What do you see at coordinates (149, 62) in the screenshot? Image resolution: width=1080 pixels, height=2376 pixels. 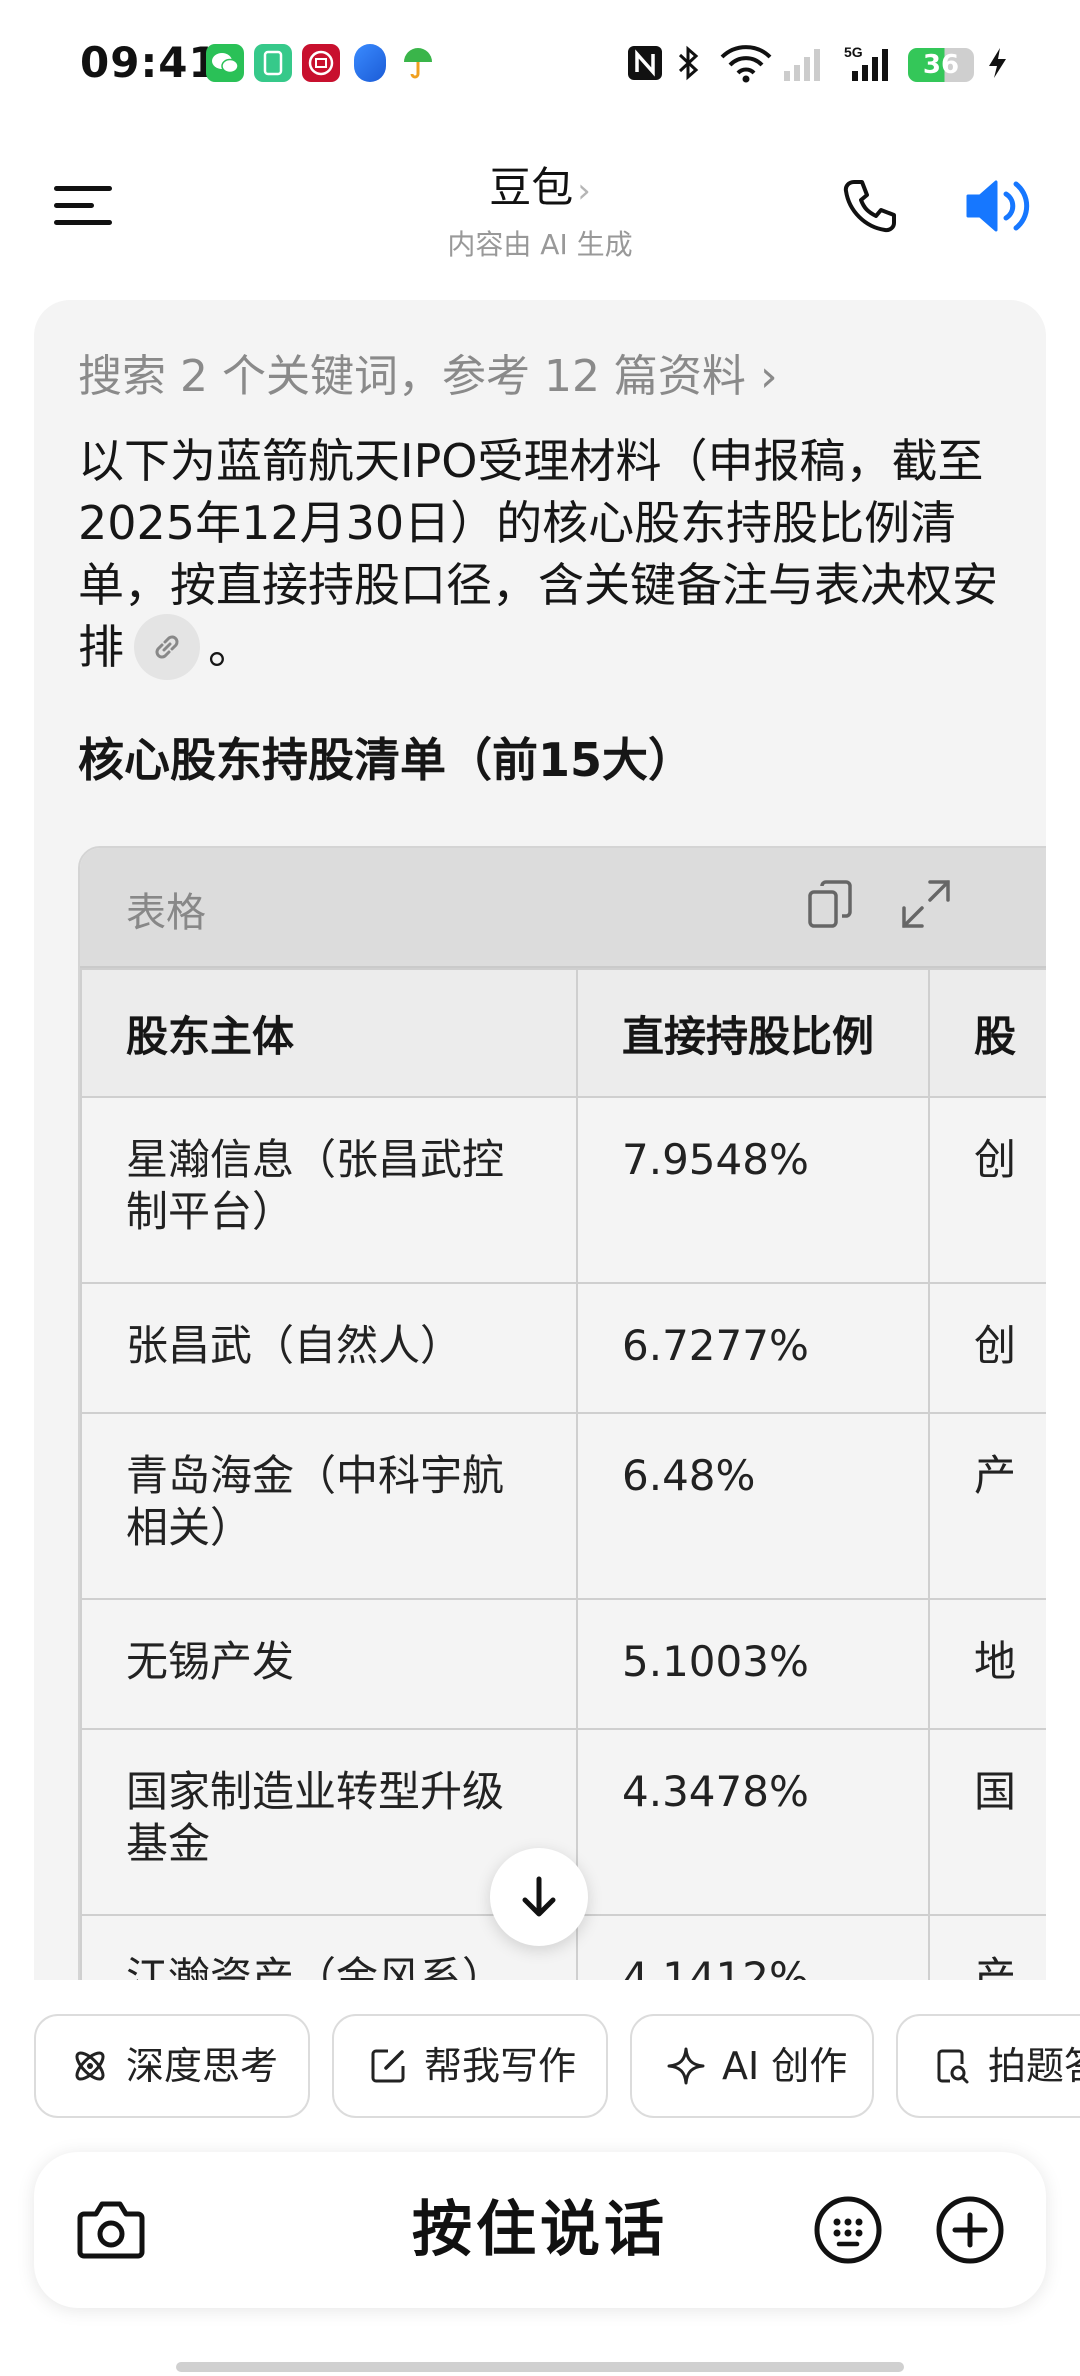 I see `status-time: 09:41` at bounding box center [149, 62].